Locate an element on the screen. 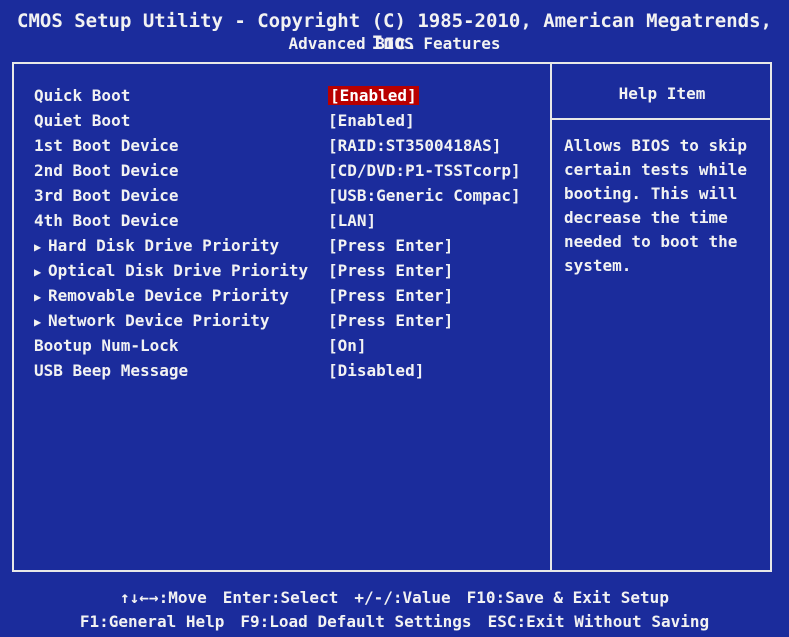 The image size is (789, 637). key-hint: ↑↓←→:Move is located at coordinates (163, 597).